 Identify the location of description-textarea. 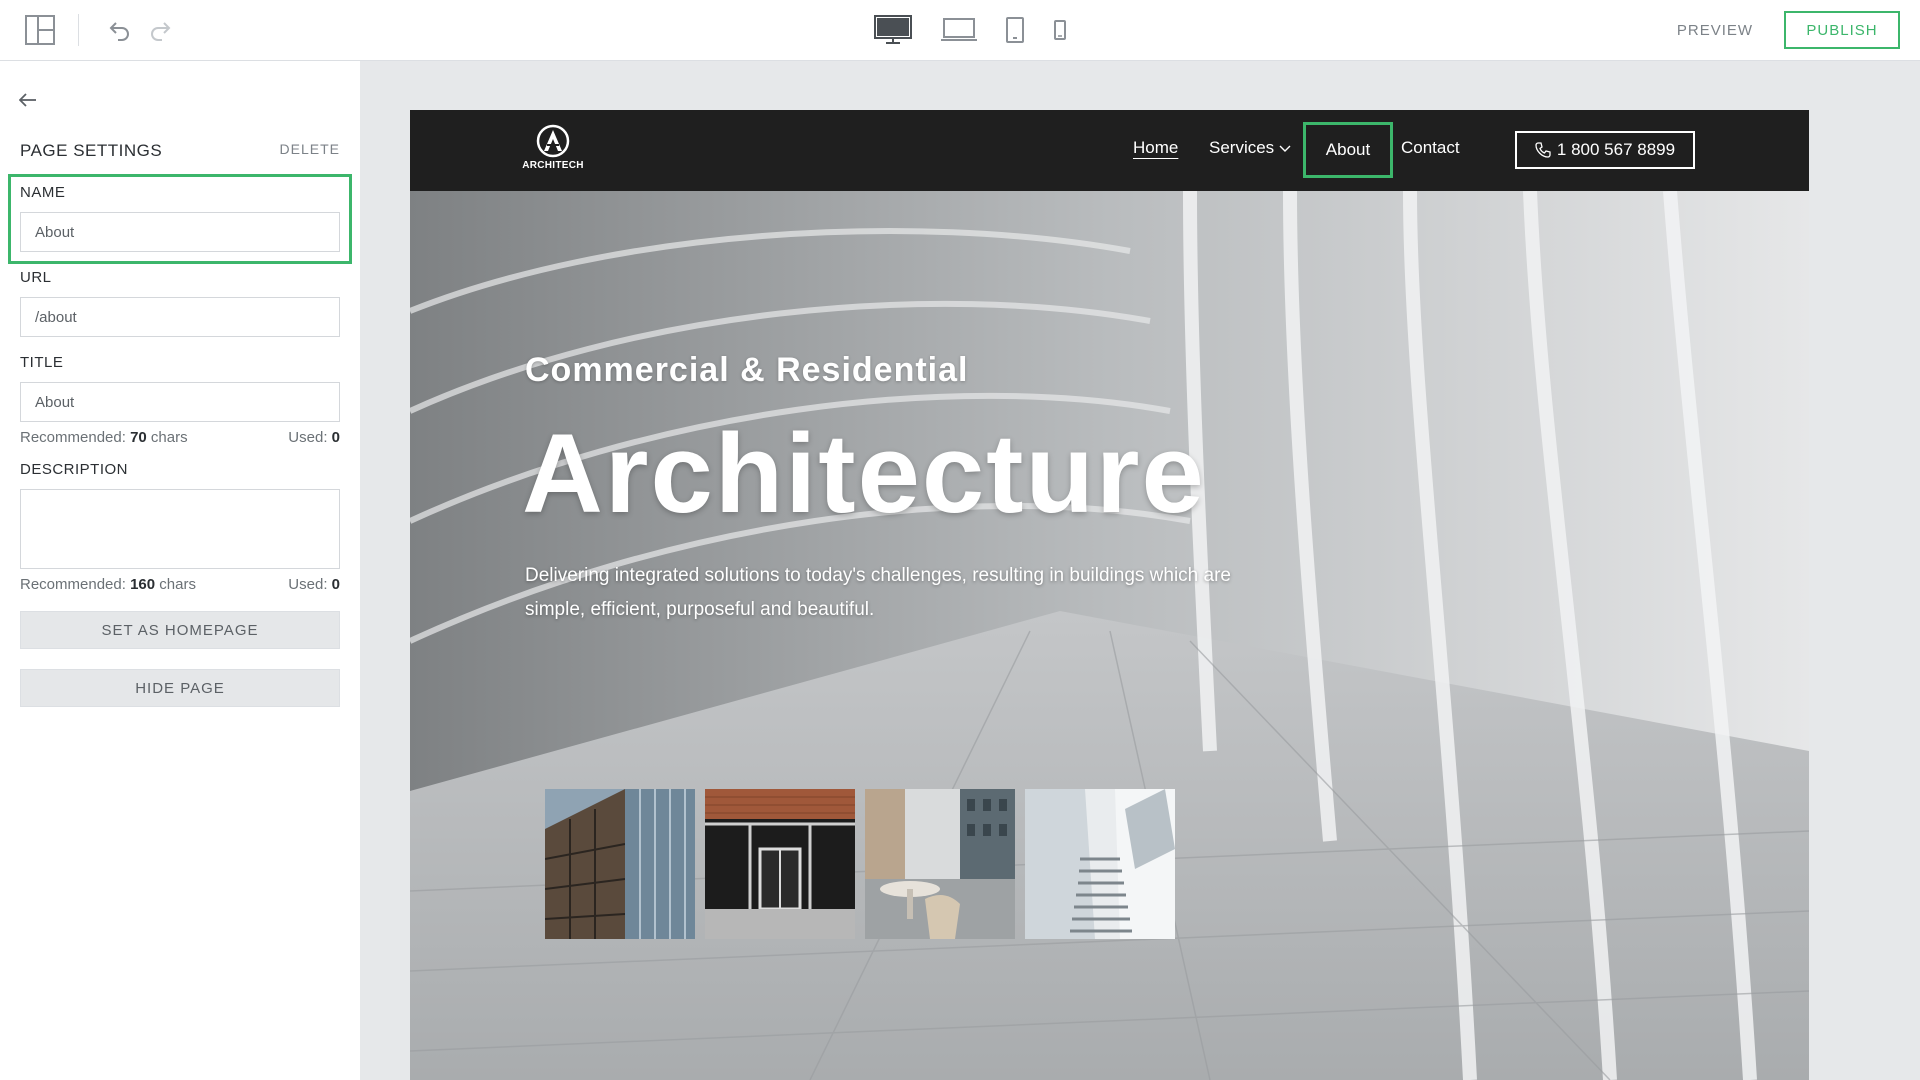
(180, 529).